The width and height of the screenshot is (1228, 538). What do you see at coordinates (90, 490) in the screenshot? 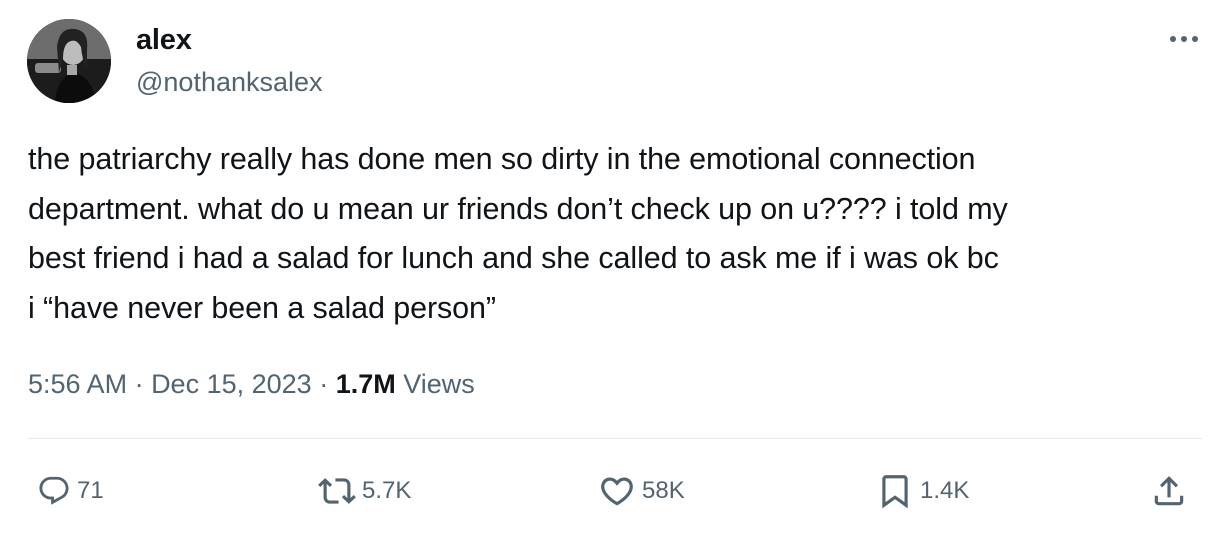
I see `reply-count: 71` at bounding box center [90, 490].